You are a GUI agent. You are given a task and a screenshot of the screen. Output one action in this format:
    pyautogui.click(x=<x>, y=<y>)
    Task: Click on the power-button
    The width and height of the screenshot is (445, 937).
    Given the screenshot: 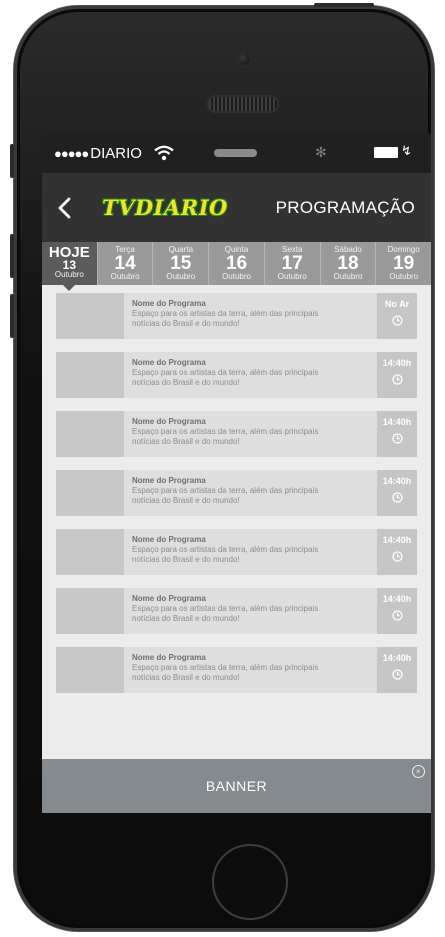 What is the action you would take?
    pyautogui.click(x=344, y=5)
    